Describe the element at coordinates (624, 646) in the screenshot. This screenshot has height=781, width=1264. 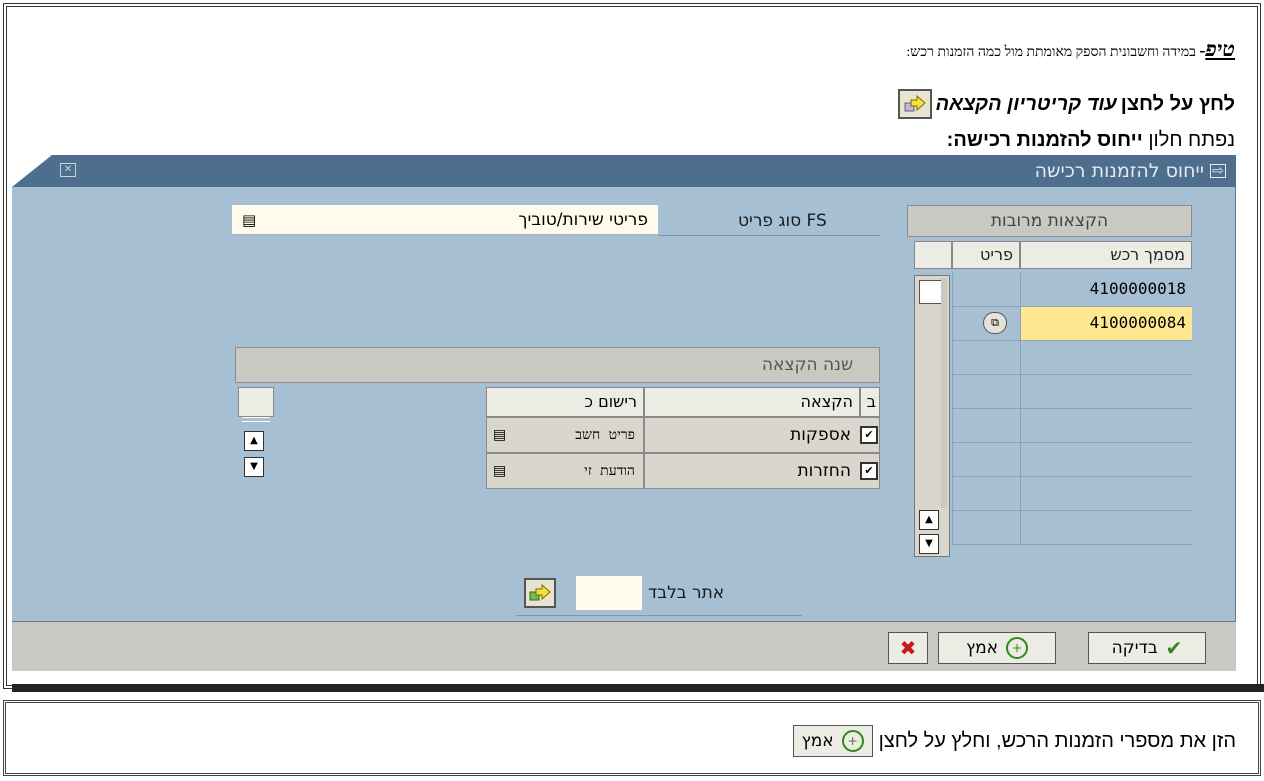
I see `dialog-footer: ✔ בדיקה + אמץ ✖` at that location.